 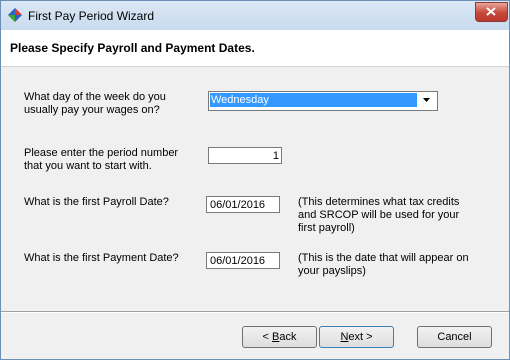 I want to click on payroll-note-line3: first payroll), so click(x=326, y=228).